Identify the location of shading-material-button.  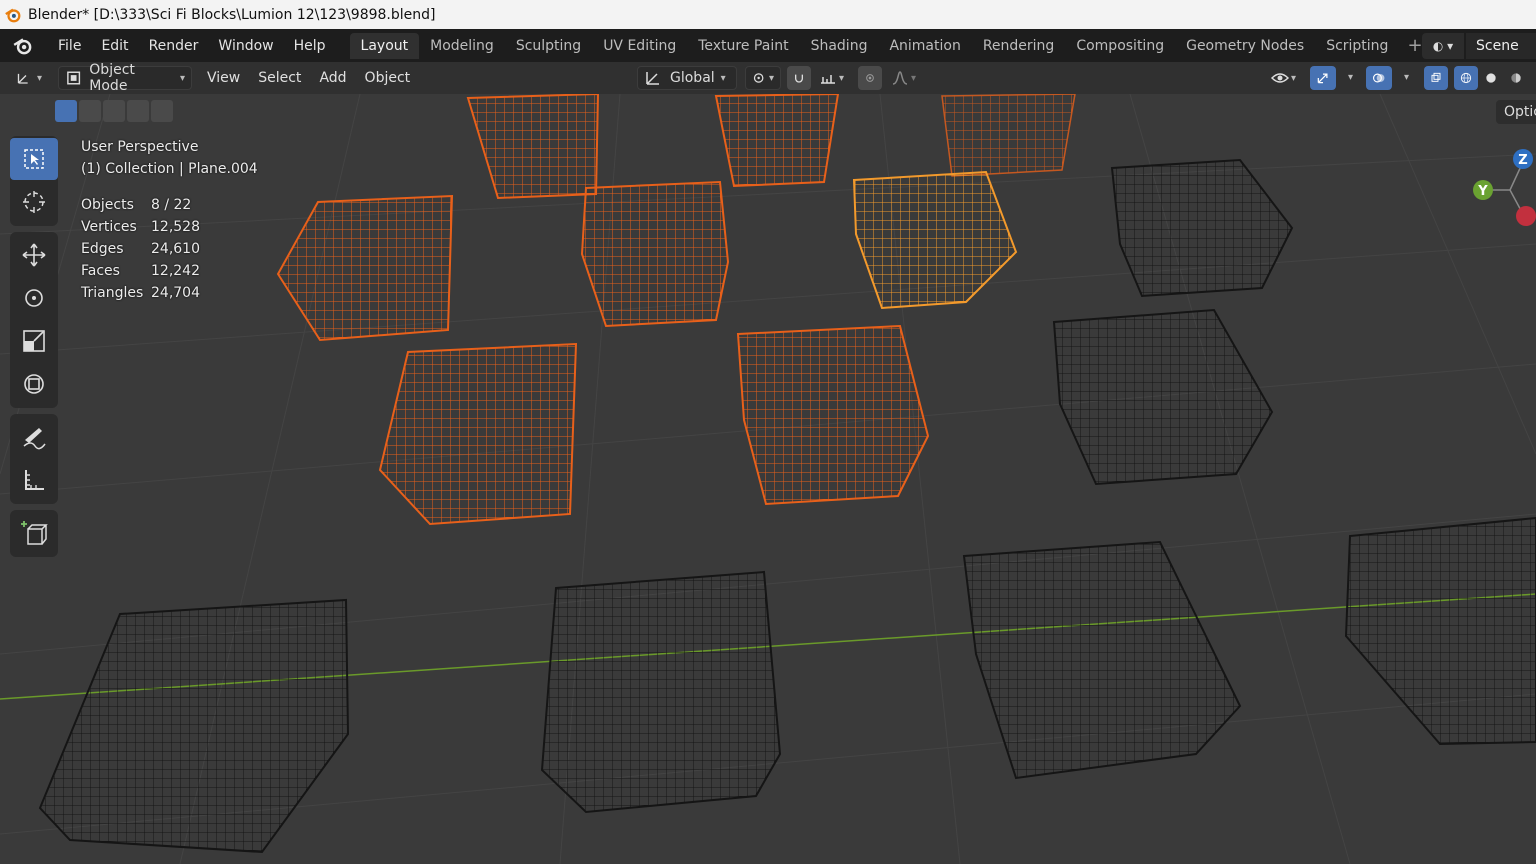
(1516, 78).